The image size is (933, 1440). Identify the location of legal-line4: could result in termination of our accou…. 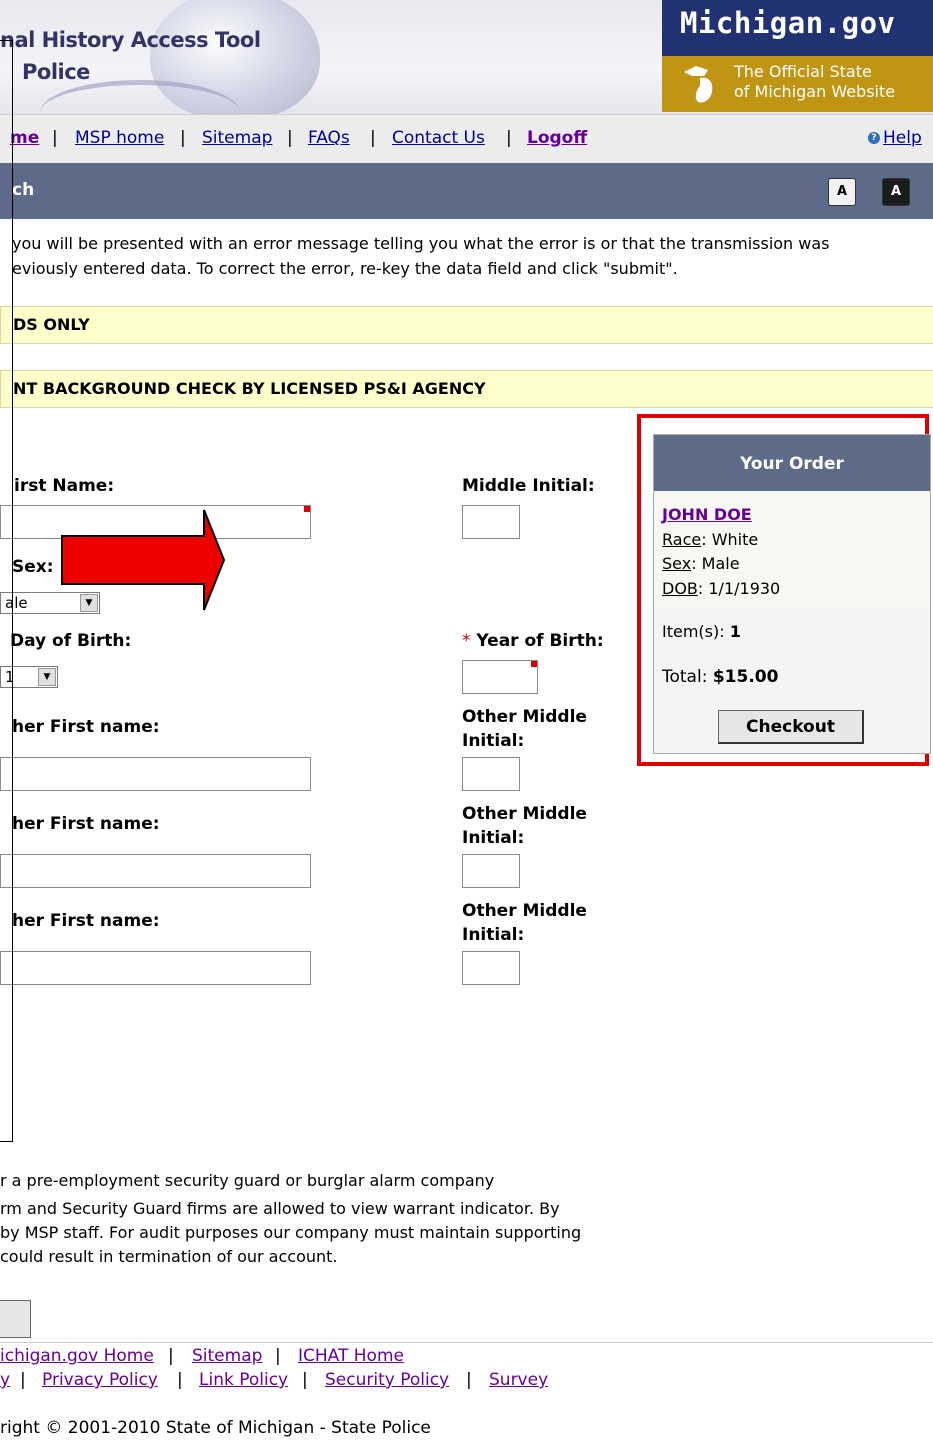
(169, 1256).